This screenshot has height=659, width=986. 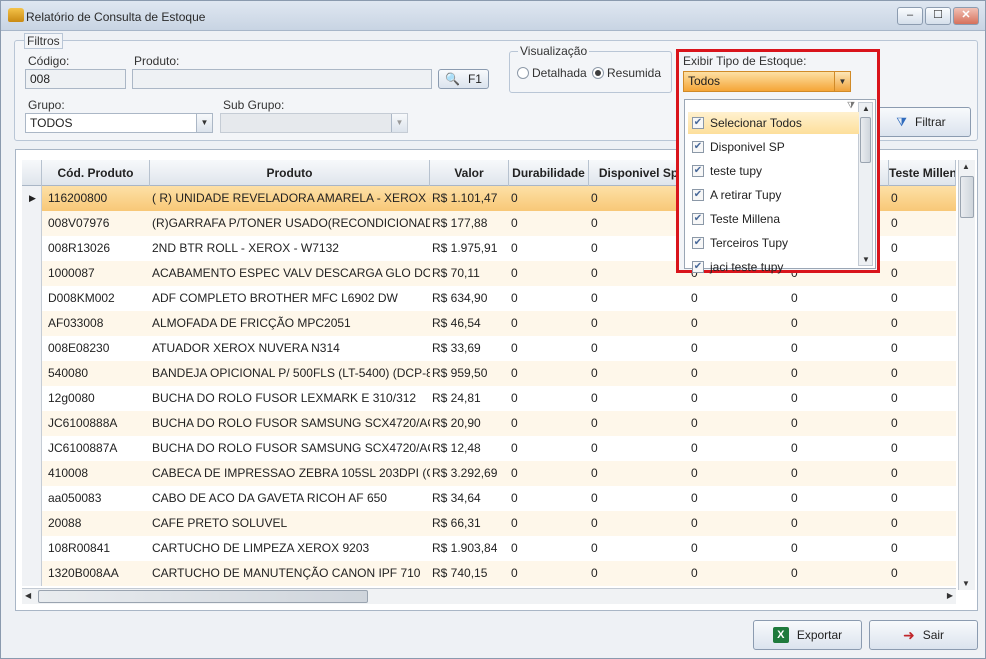 What do you see at coordinates (469, 348) in the screenshot?
I see `table-cell: R$ 33,69` at bounding box center [469, 348].